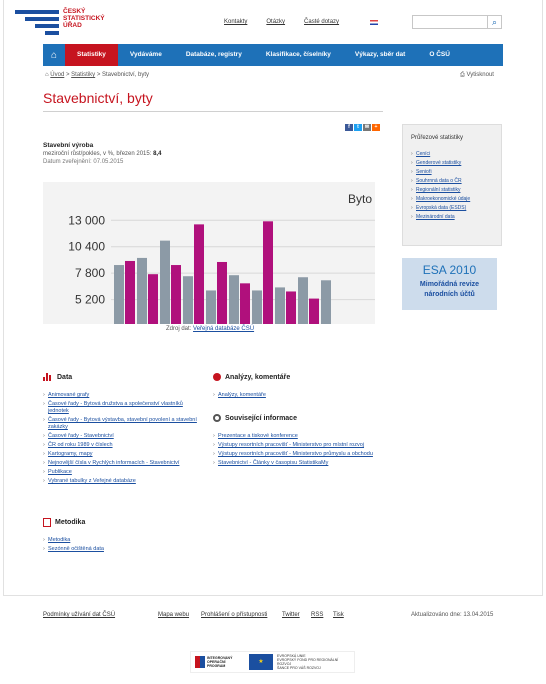 The height and width of the screenshot is (684, 546). I want to click on home-small-icon: ⌂, so click(47, 75).